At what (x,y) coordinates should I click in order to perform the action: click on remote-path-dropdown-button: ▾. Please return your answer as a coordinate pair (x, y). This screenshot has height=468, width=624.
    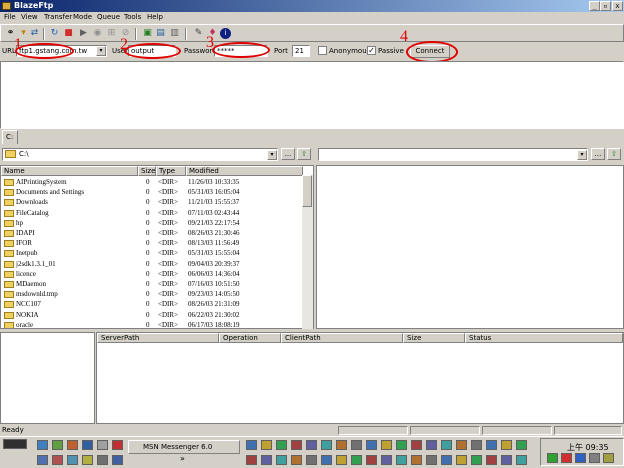
    Looking at the image, I should click on (582, 155).